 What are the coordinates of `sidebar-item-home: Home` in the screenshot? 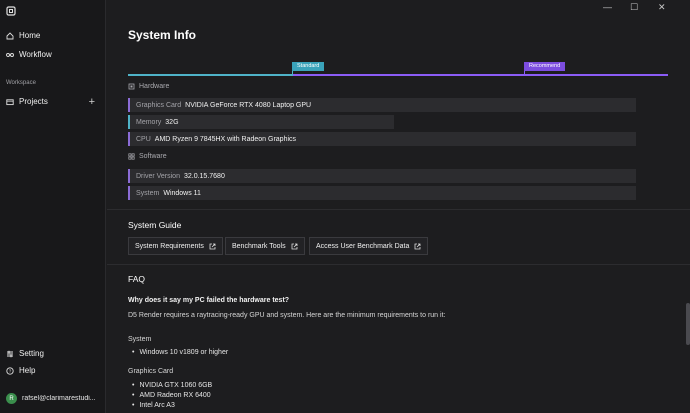 It's located at (23, 35).